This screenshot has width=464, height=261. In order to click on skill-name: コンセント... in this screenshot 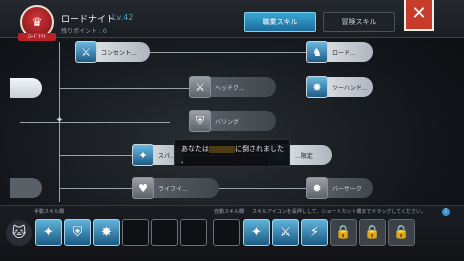, I will do `click(119, 53)`.